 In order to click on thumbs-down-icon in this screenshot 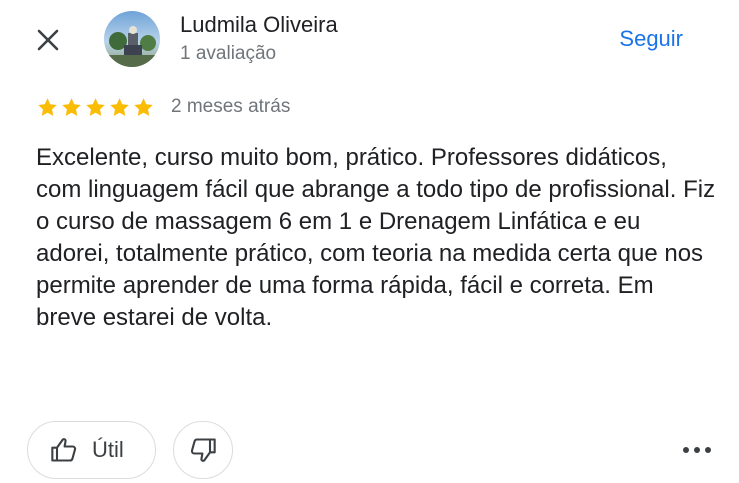, I will do `click(203, 450)`.